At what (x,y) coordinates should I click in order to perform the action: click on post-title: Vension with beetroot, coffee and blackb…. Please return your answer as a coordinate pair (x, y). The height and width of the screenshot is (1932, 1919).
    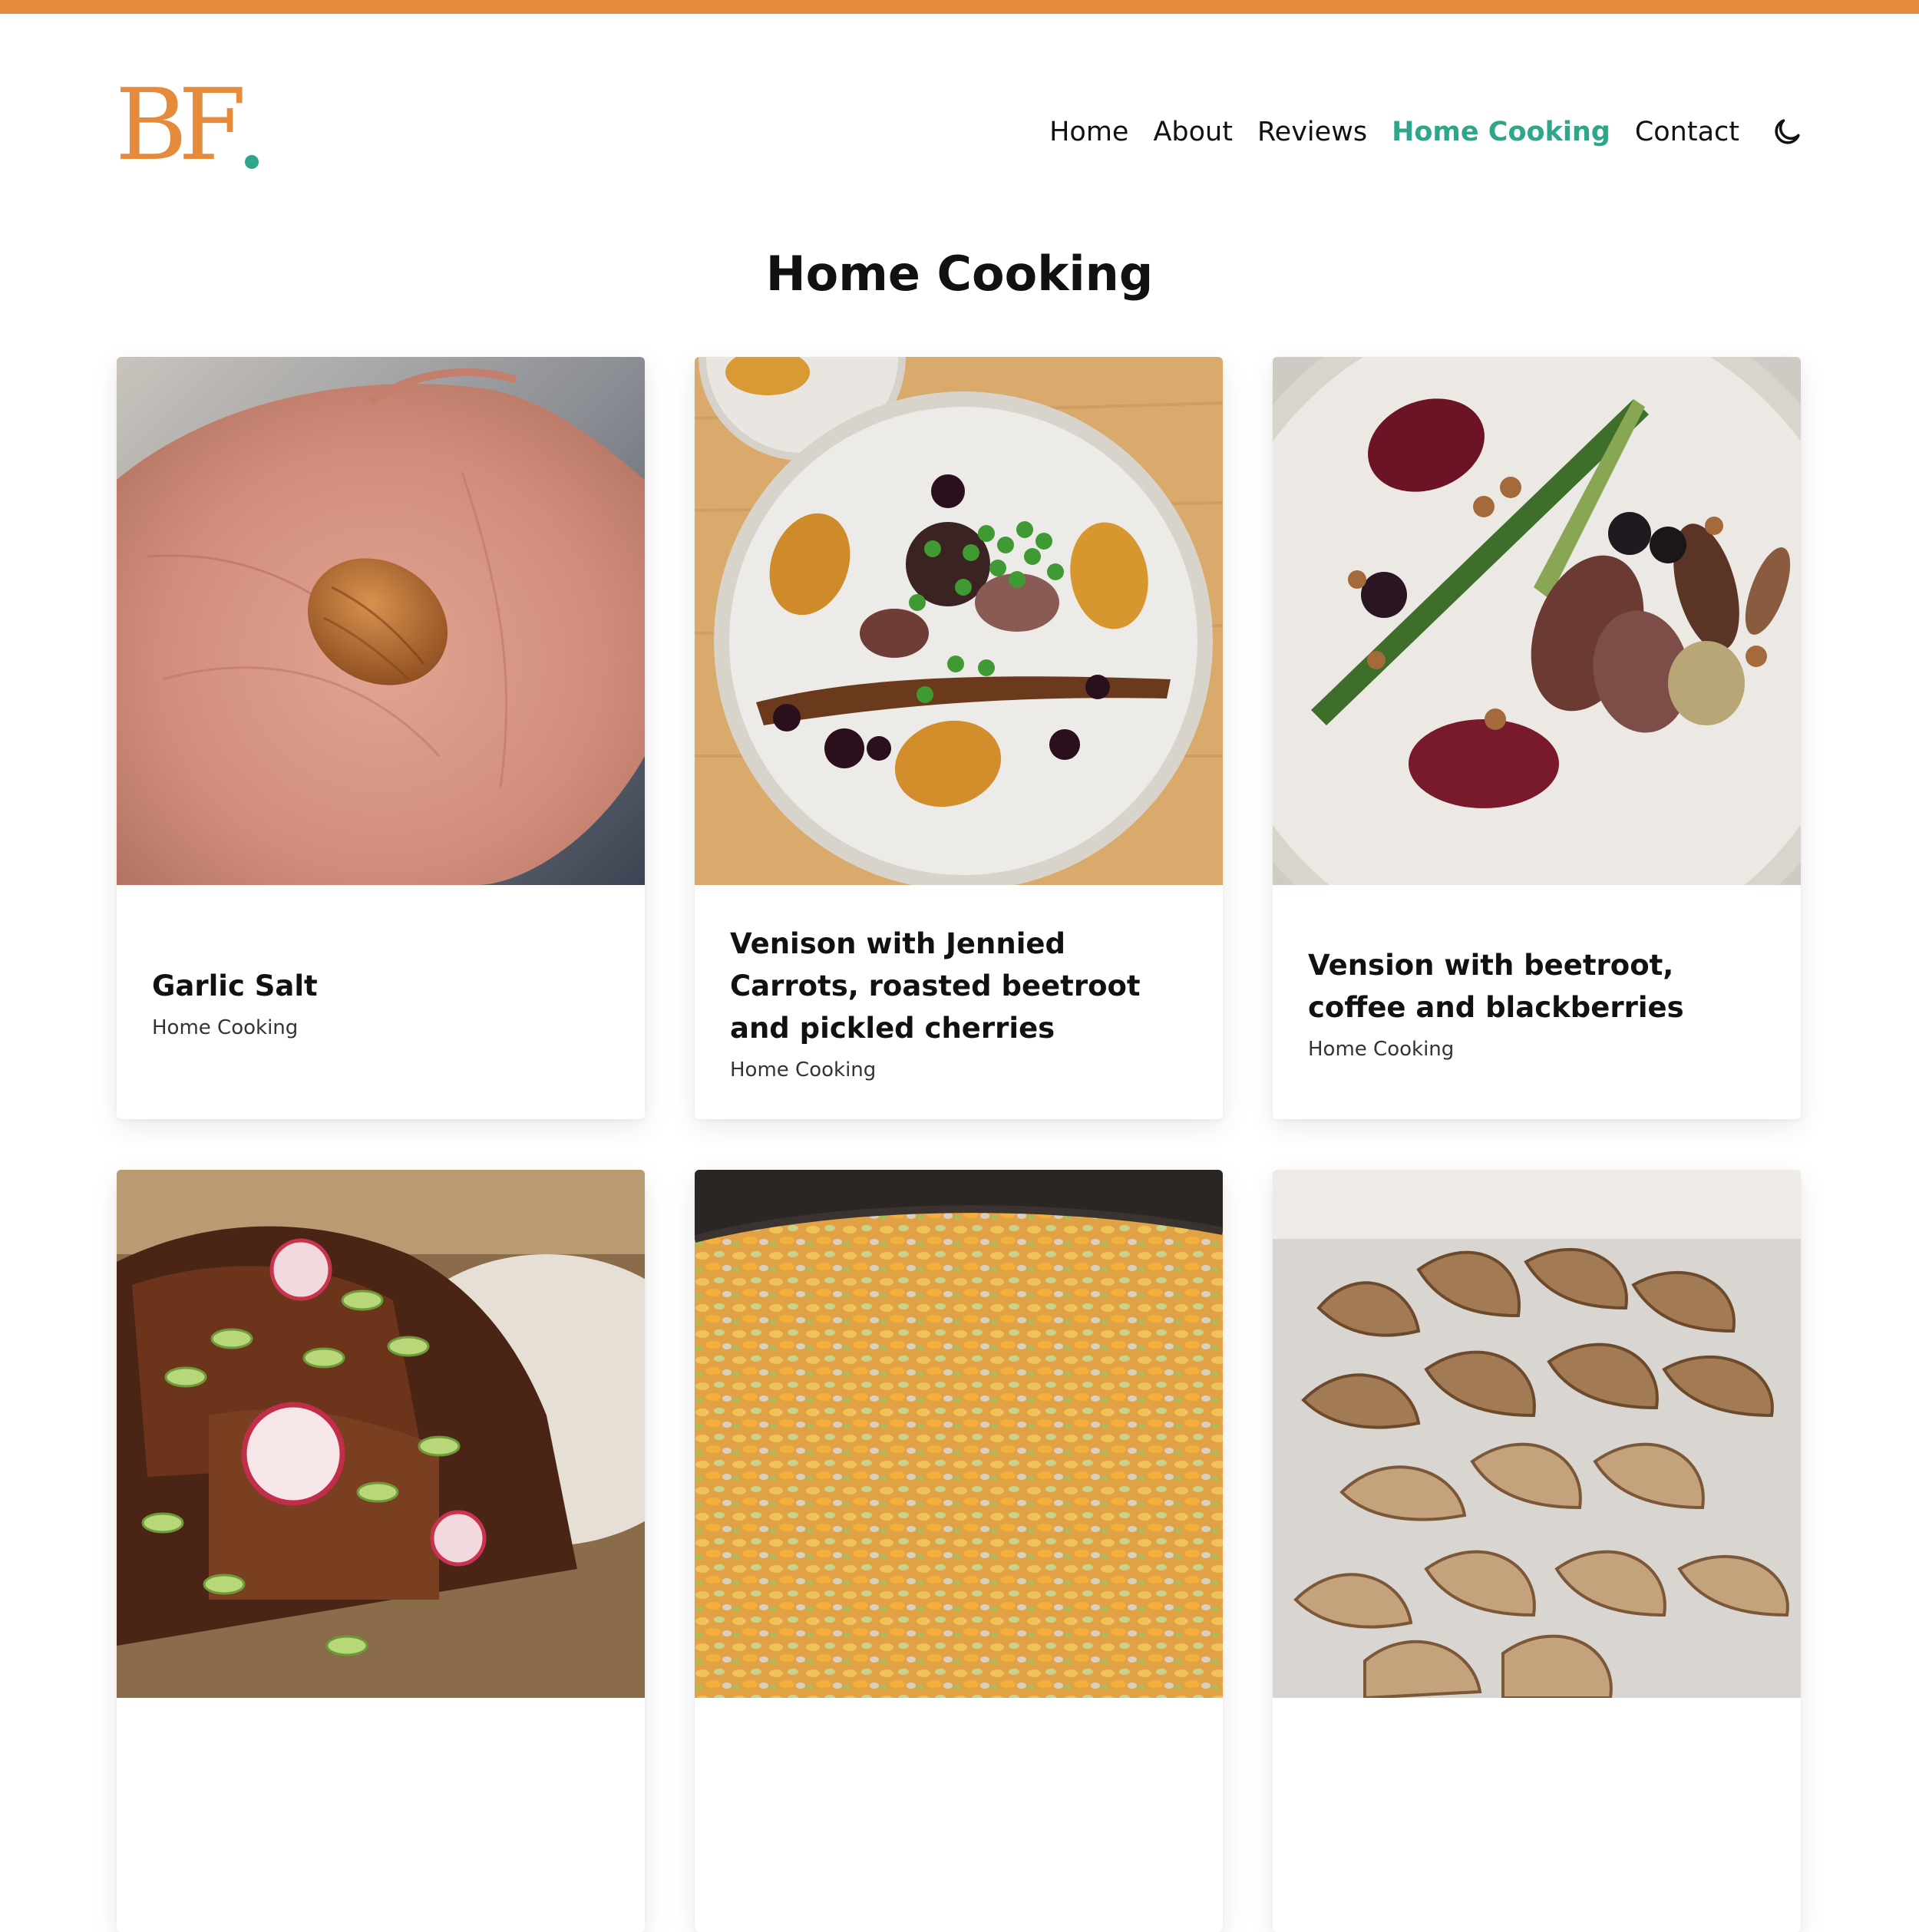
    Looking at the image, I should click on (1536, 986).